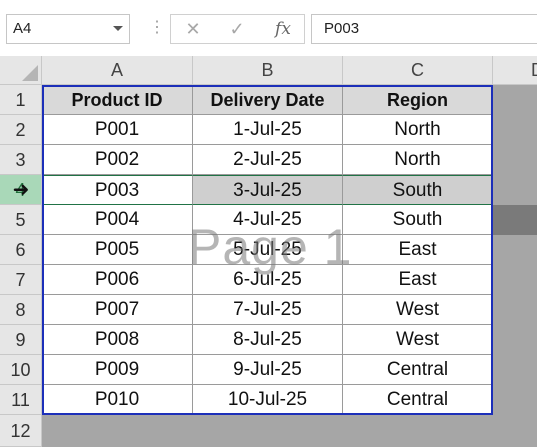  I want to click on cell-delivery-date: 4-Jul-25, so click(268, 220).